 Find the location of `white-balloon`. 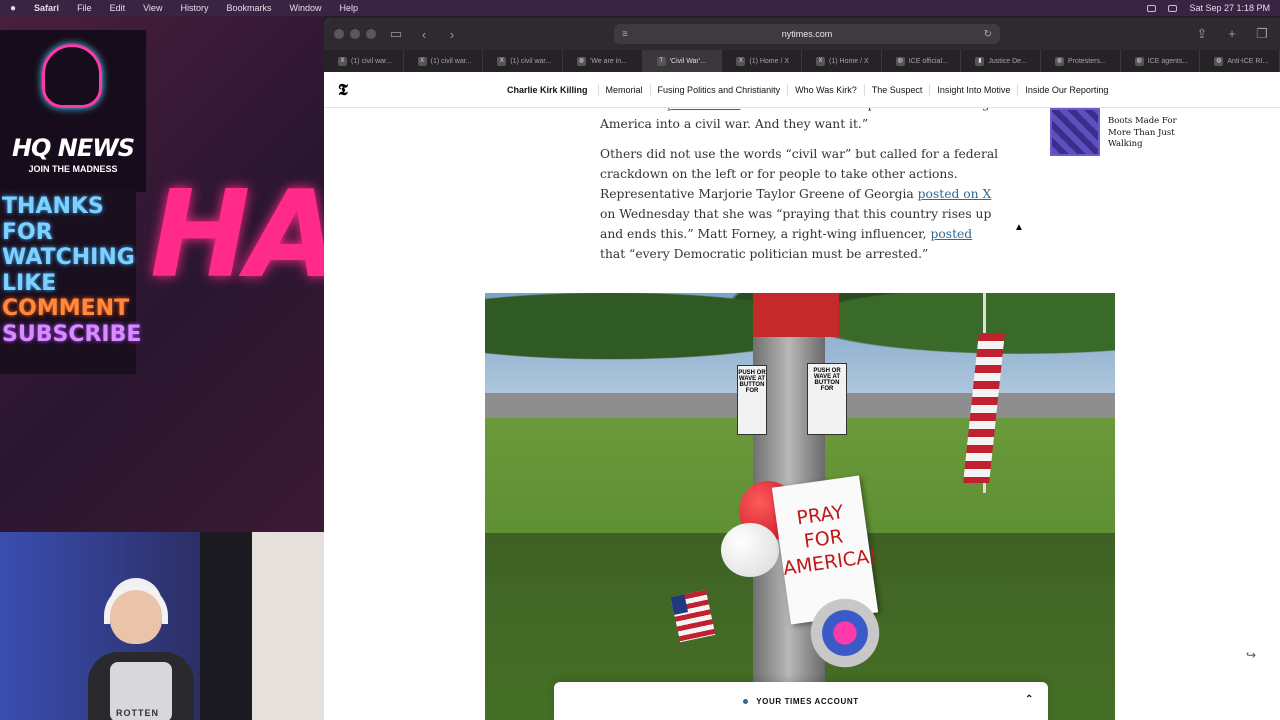

white-balloon is located at coordinates (750, 550).